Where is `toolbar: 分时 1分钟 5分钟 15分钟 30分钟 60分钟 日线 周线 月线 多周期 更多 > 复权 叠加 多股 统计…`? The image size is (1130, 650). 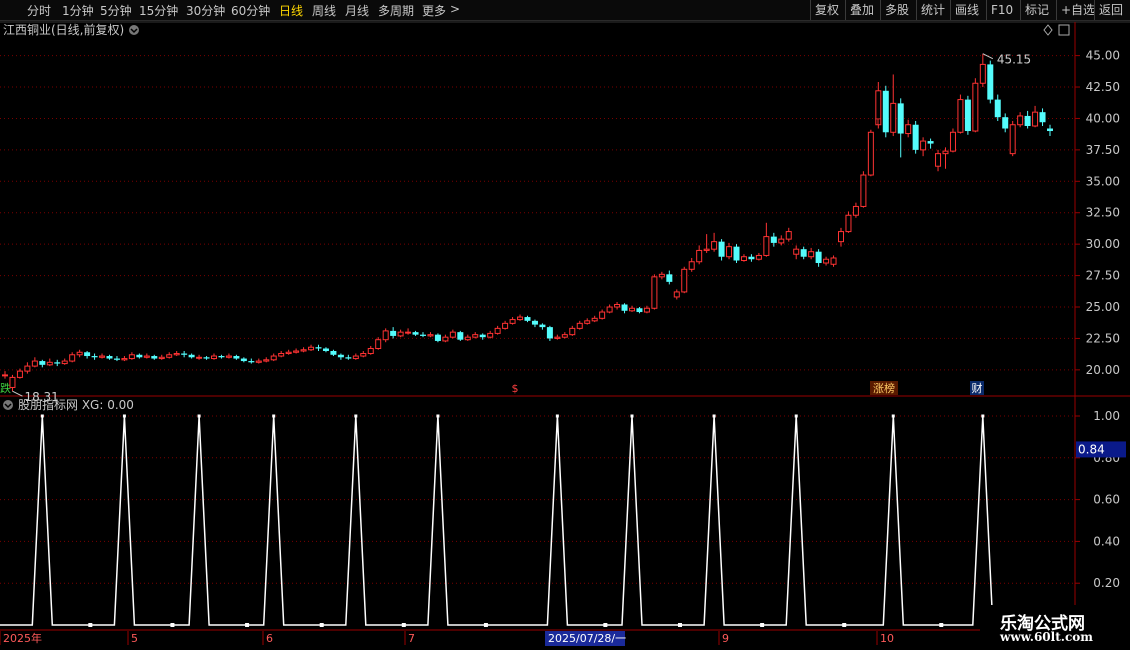
toolbar: 分时 1分钟 5分钟 15分钟 30分钟 60分钟 日线 周线 月线 多周期 更多 > 复权 叠加 多股 统计… is located at coordinates (565, 10).